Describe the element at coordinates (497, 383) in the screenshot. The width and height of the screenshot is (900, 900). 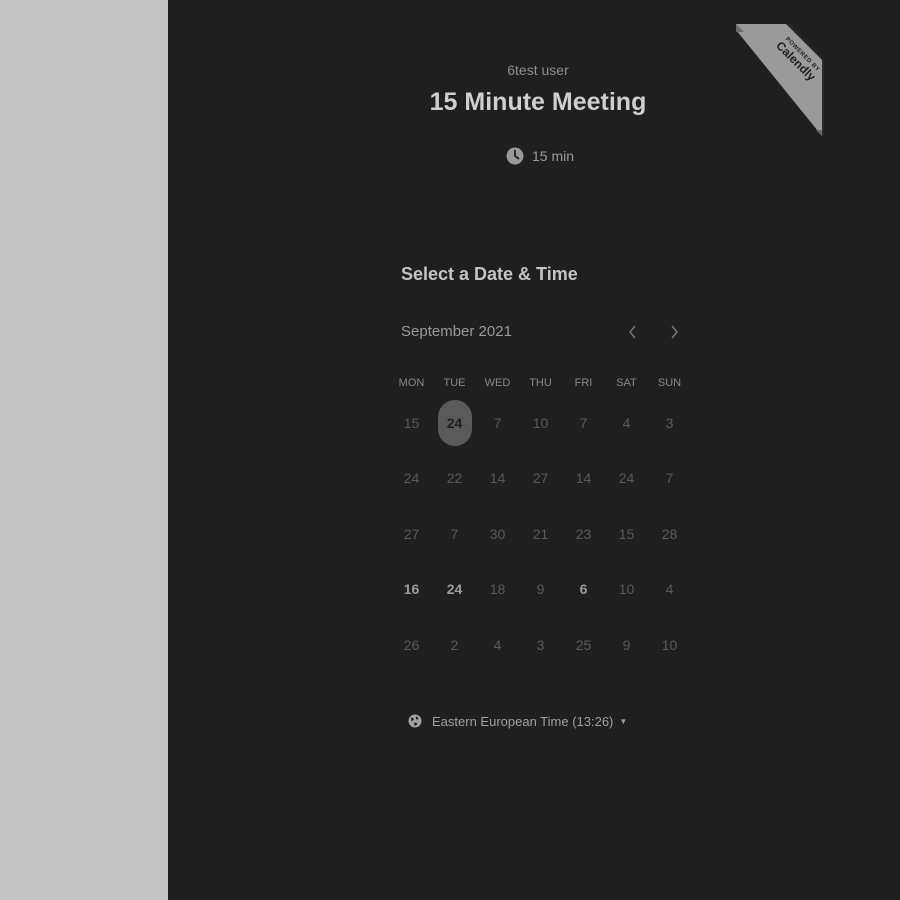
I see `weekday-label: WED` at that location.